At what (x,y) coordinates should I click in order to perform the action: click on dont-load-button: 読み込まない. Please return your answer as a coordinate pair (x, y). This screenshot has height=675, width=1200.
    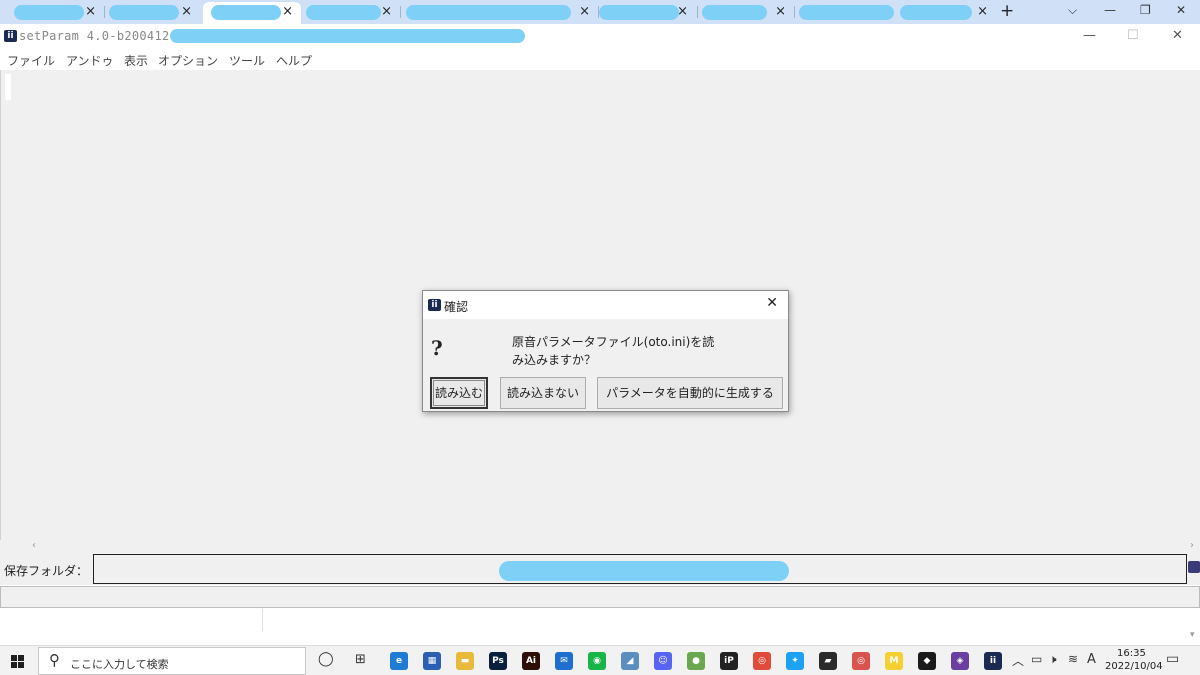
    Looking at the image, I should click on (543, 393).